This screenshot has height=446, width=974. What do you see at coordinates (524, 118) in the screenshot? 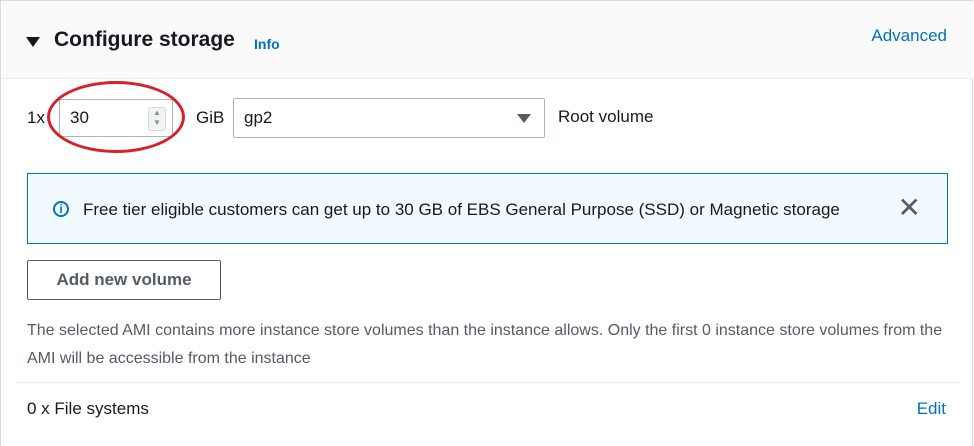
I see `dropdown-caret-icon` at bounding box center [524, 118].